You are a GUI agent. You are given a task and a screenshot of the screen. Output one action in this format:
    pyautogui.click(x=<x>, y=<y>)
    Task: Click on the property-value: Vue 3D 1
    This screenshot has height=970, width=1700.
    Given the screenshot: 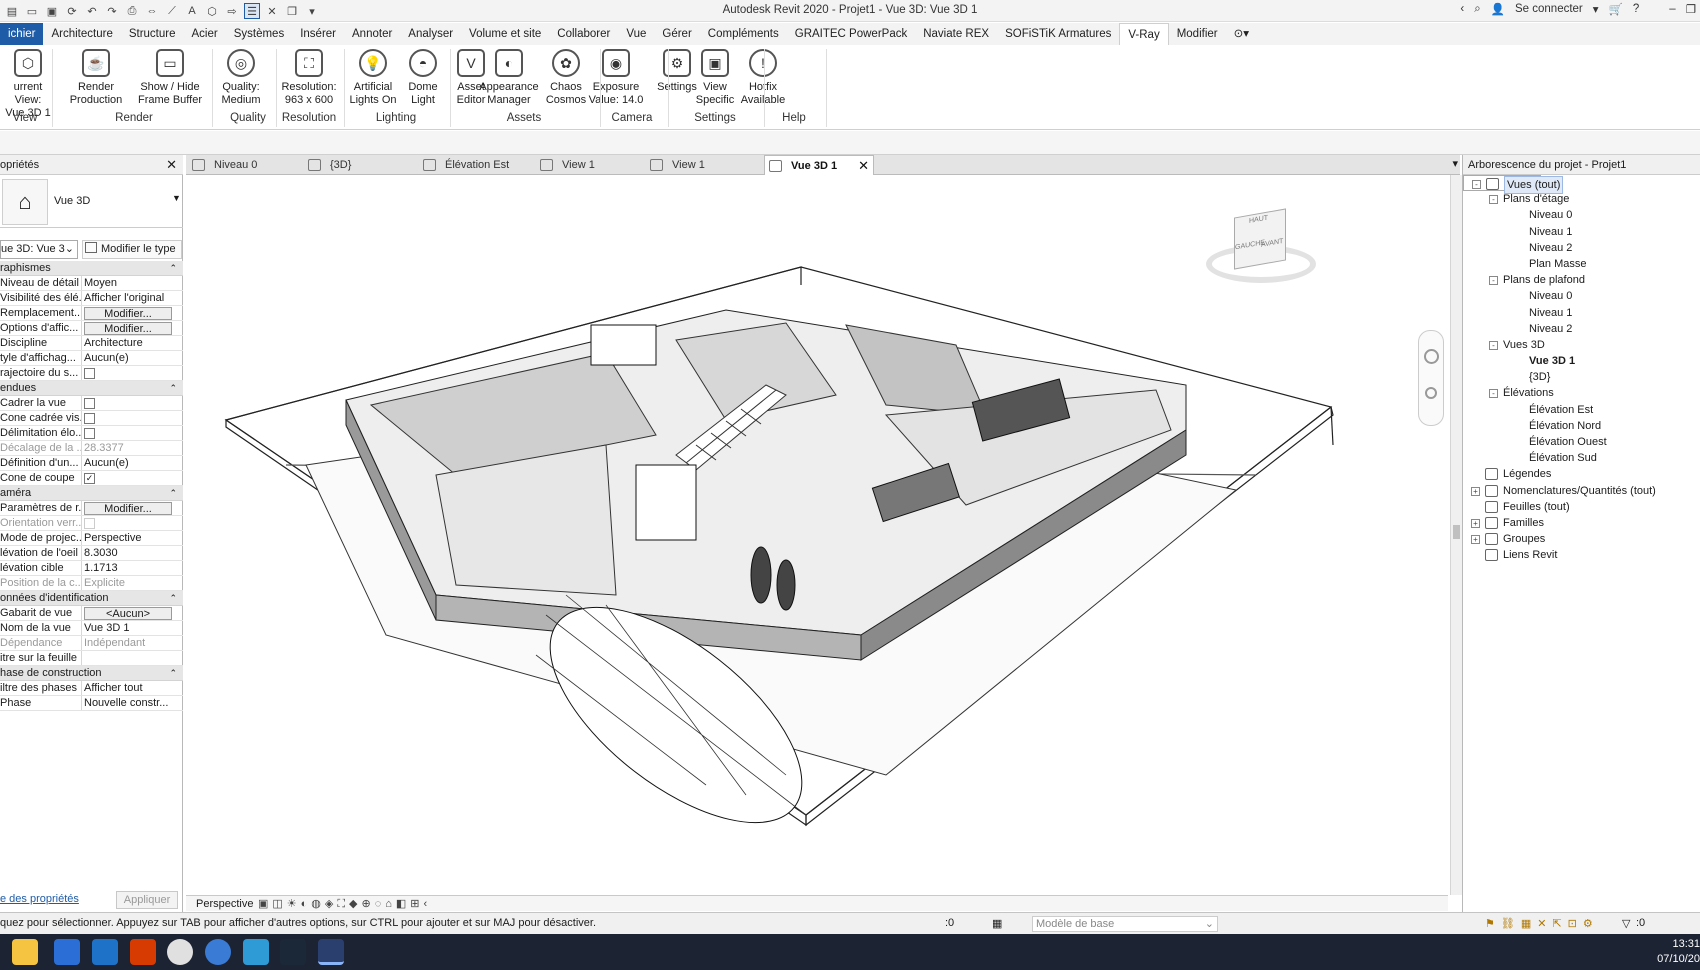 What is the action you would take?
    pyautogui.click(x=132, y=628)
    